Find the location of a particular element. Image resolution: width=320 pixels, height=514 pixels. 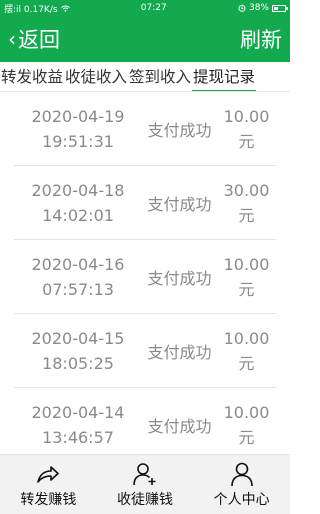

tab-withdraw-records: 提现记录 is located at coordinates (224, 76).